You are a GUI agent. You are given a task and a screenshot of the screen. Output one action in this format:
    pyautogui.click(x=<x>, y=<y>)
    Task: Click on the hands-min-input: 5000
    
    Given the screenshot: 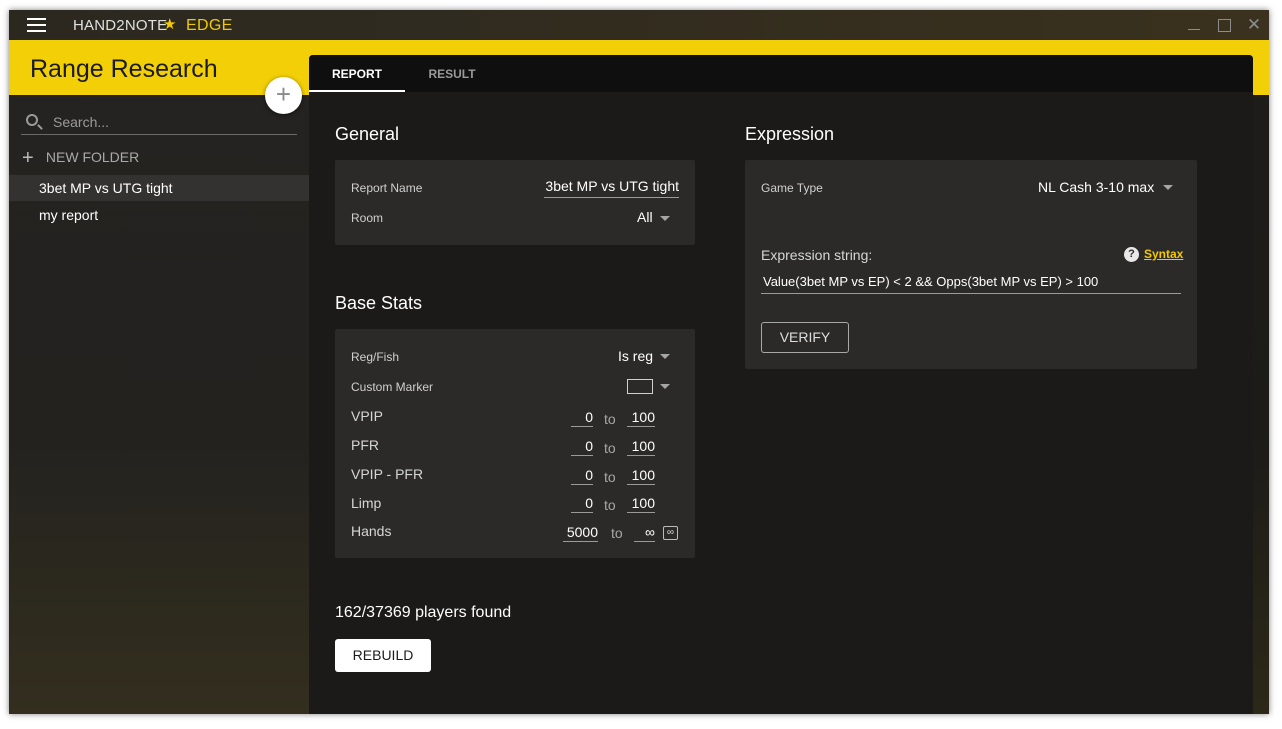 What is the action you would take?
    pyautogui.click(x=580, y=533)
    